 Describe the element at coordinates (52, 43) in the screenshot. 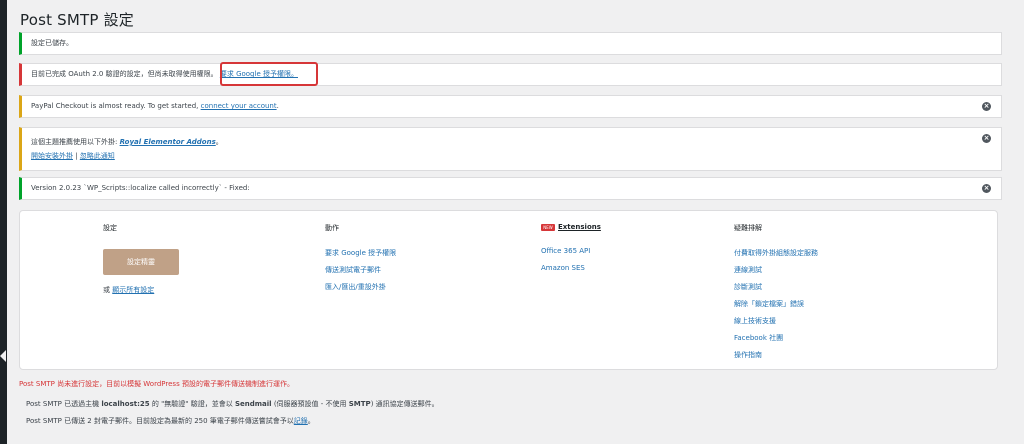

I see `settings-saved-text: 設定已儲存。` at that location.